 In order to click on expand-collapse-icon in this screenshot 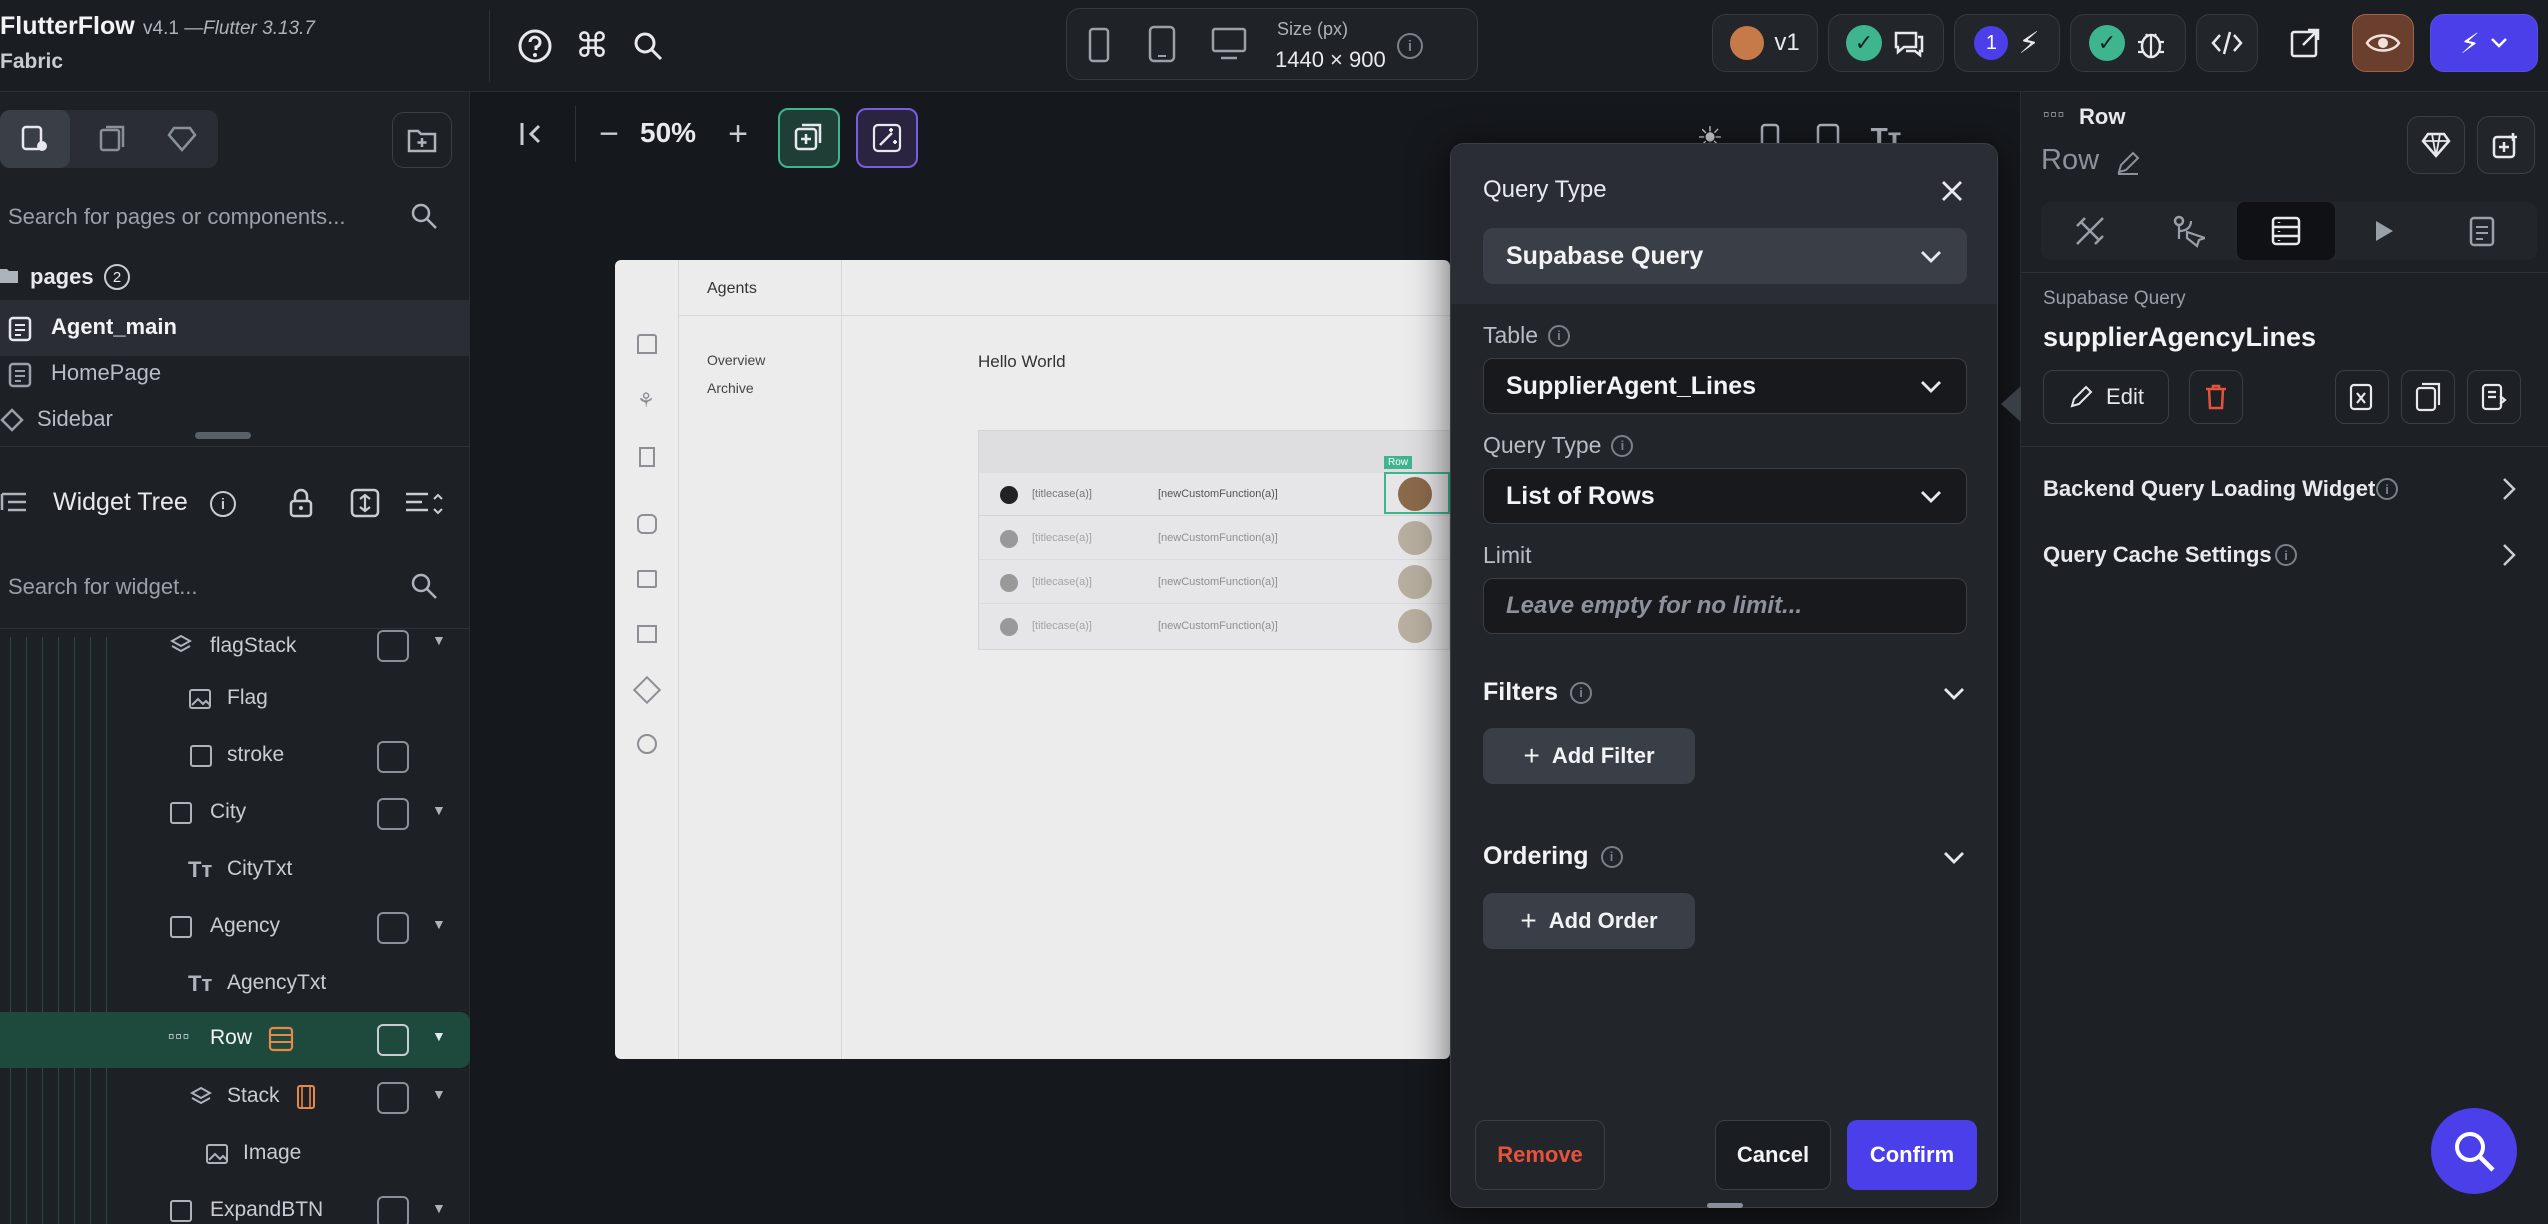, I will do `click(365, 503)`.